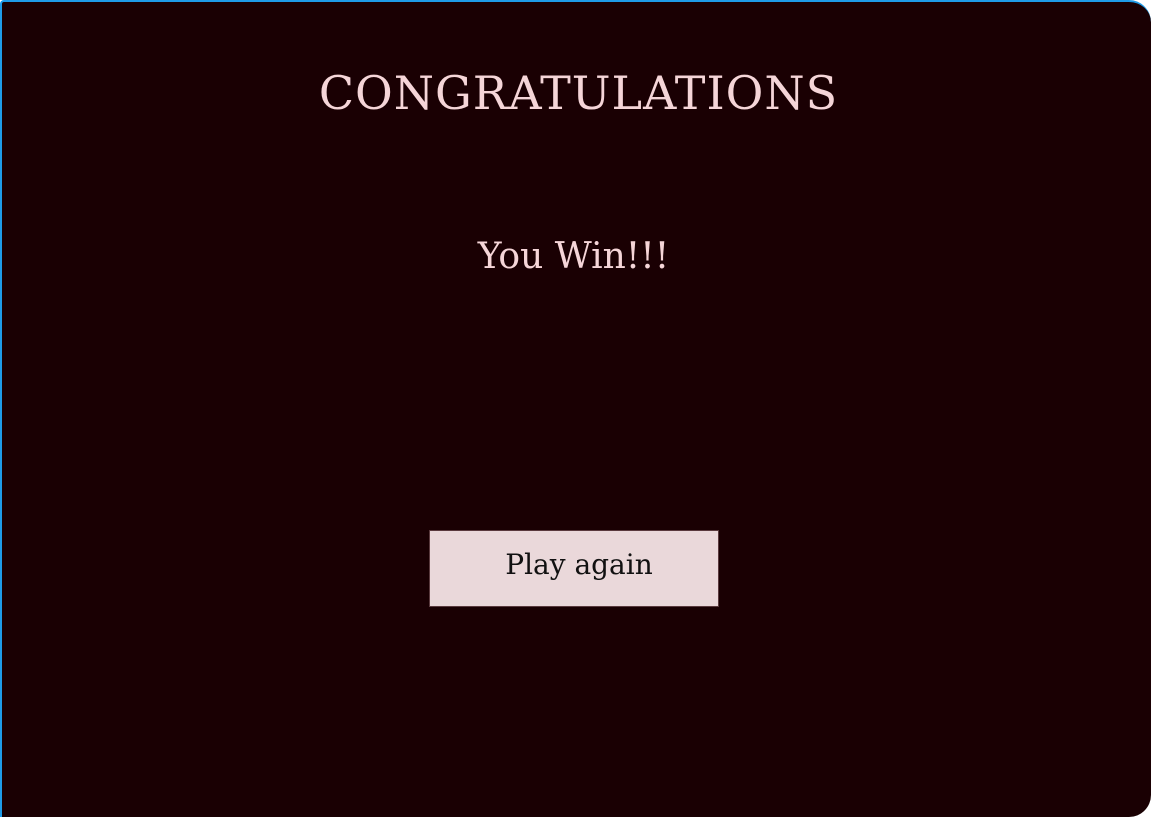 This screenshot has height=819, width=1153. Describe the element at coordinates (578, 93) in the screenshot. I see `congratulations-title: CONGRATULATIONS` at that location.